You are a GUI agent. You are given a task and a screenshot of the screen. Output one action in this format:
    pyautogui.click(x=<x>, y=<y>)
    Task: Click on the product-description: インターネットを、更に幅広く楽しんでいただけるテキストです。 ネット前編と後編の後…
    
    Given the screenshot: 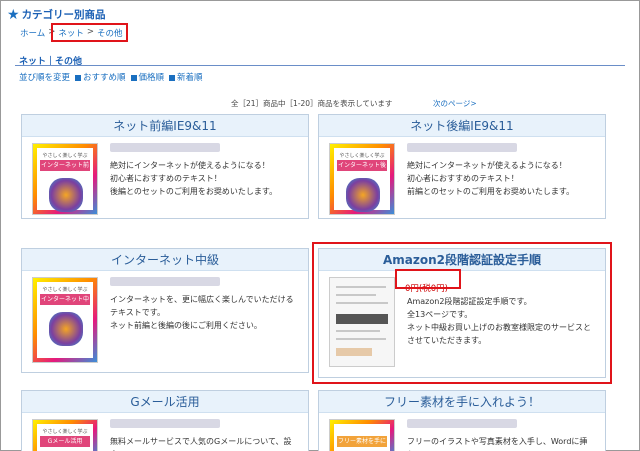 What is the action you would take?
    pyautogui.click(x=202, y=312)
    